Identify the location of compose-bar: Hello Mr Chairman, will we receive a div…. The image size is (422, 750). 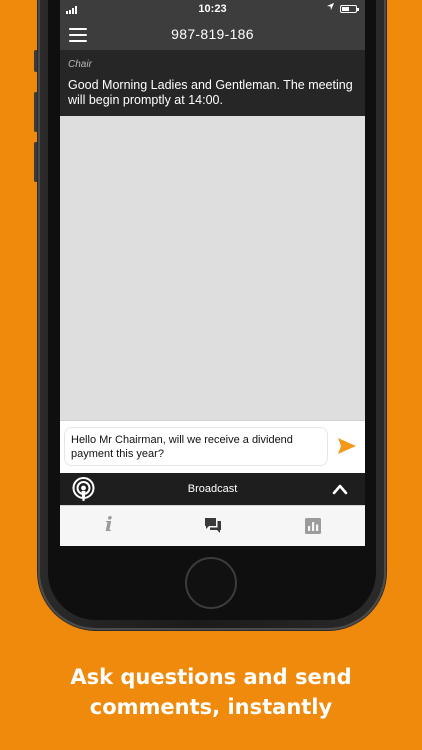
(212, 446).